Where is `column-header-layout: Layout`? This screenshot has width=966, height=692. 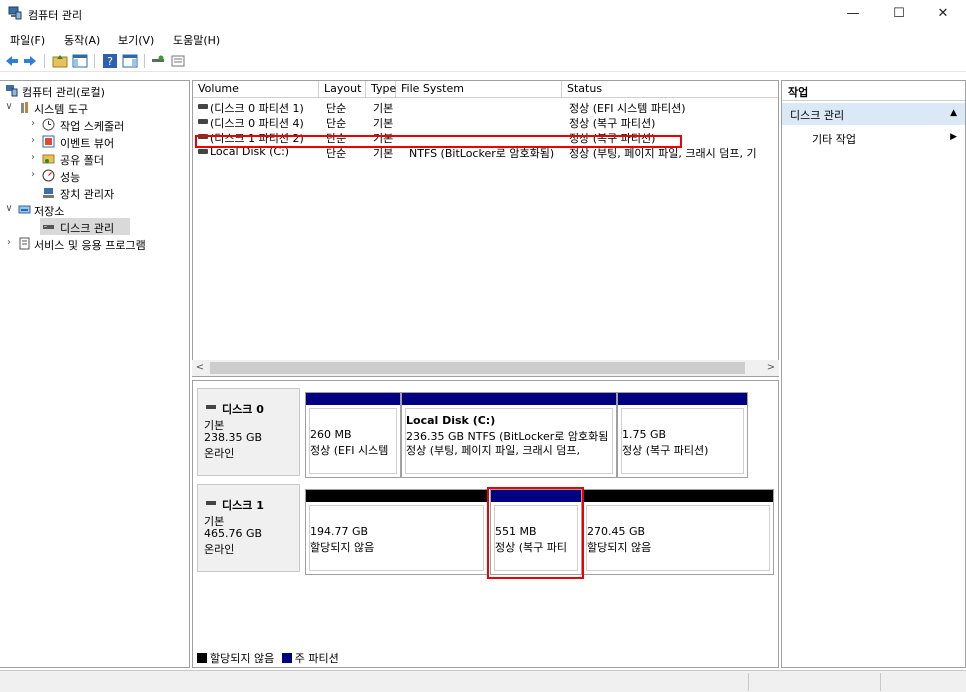
column-header-layout: Layout is located at coordinates (342, 89).